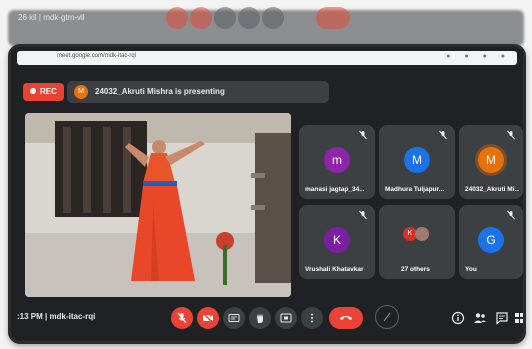 This screenshot has height=349, width=532. I want to click on background-camera-button, so click(201, 18).